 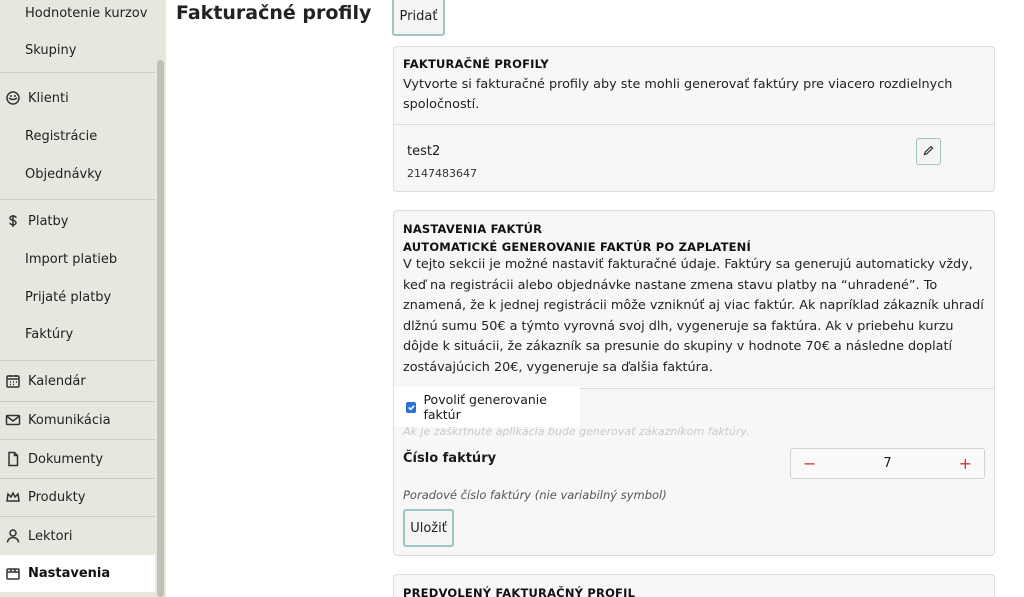 I want to click on sidebar-item-label: Objednávky, so click(x=64, y=174).